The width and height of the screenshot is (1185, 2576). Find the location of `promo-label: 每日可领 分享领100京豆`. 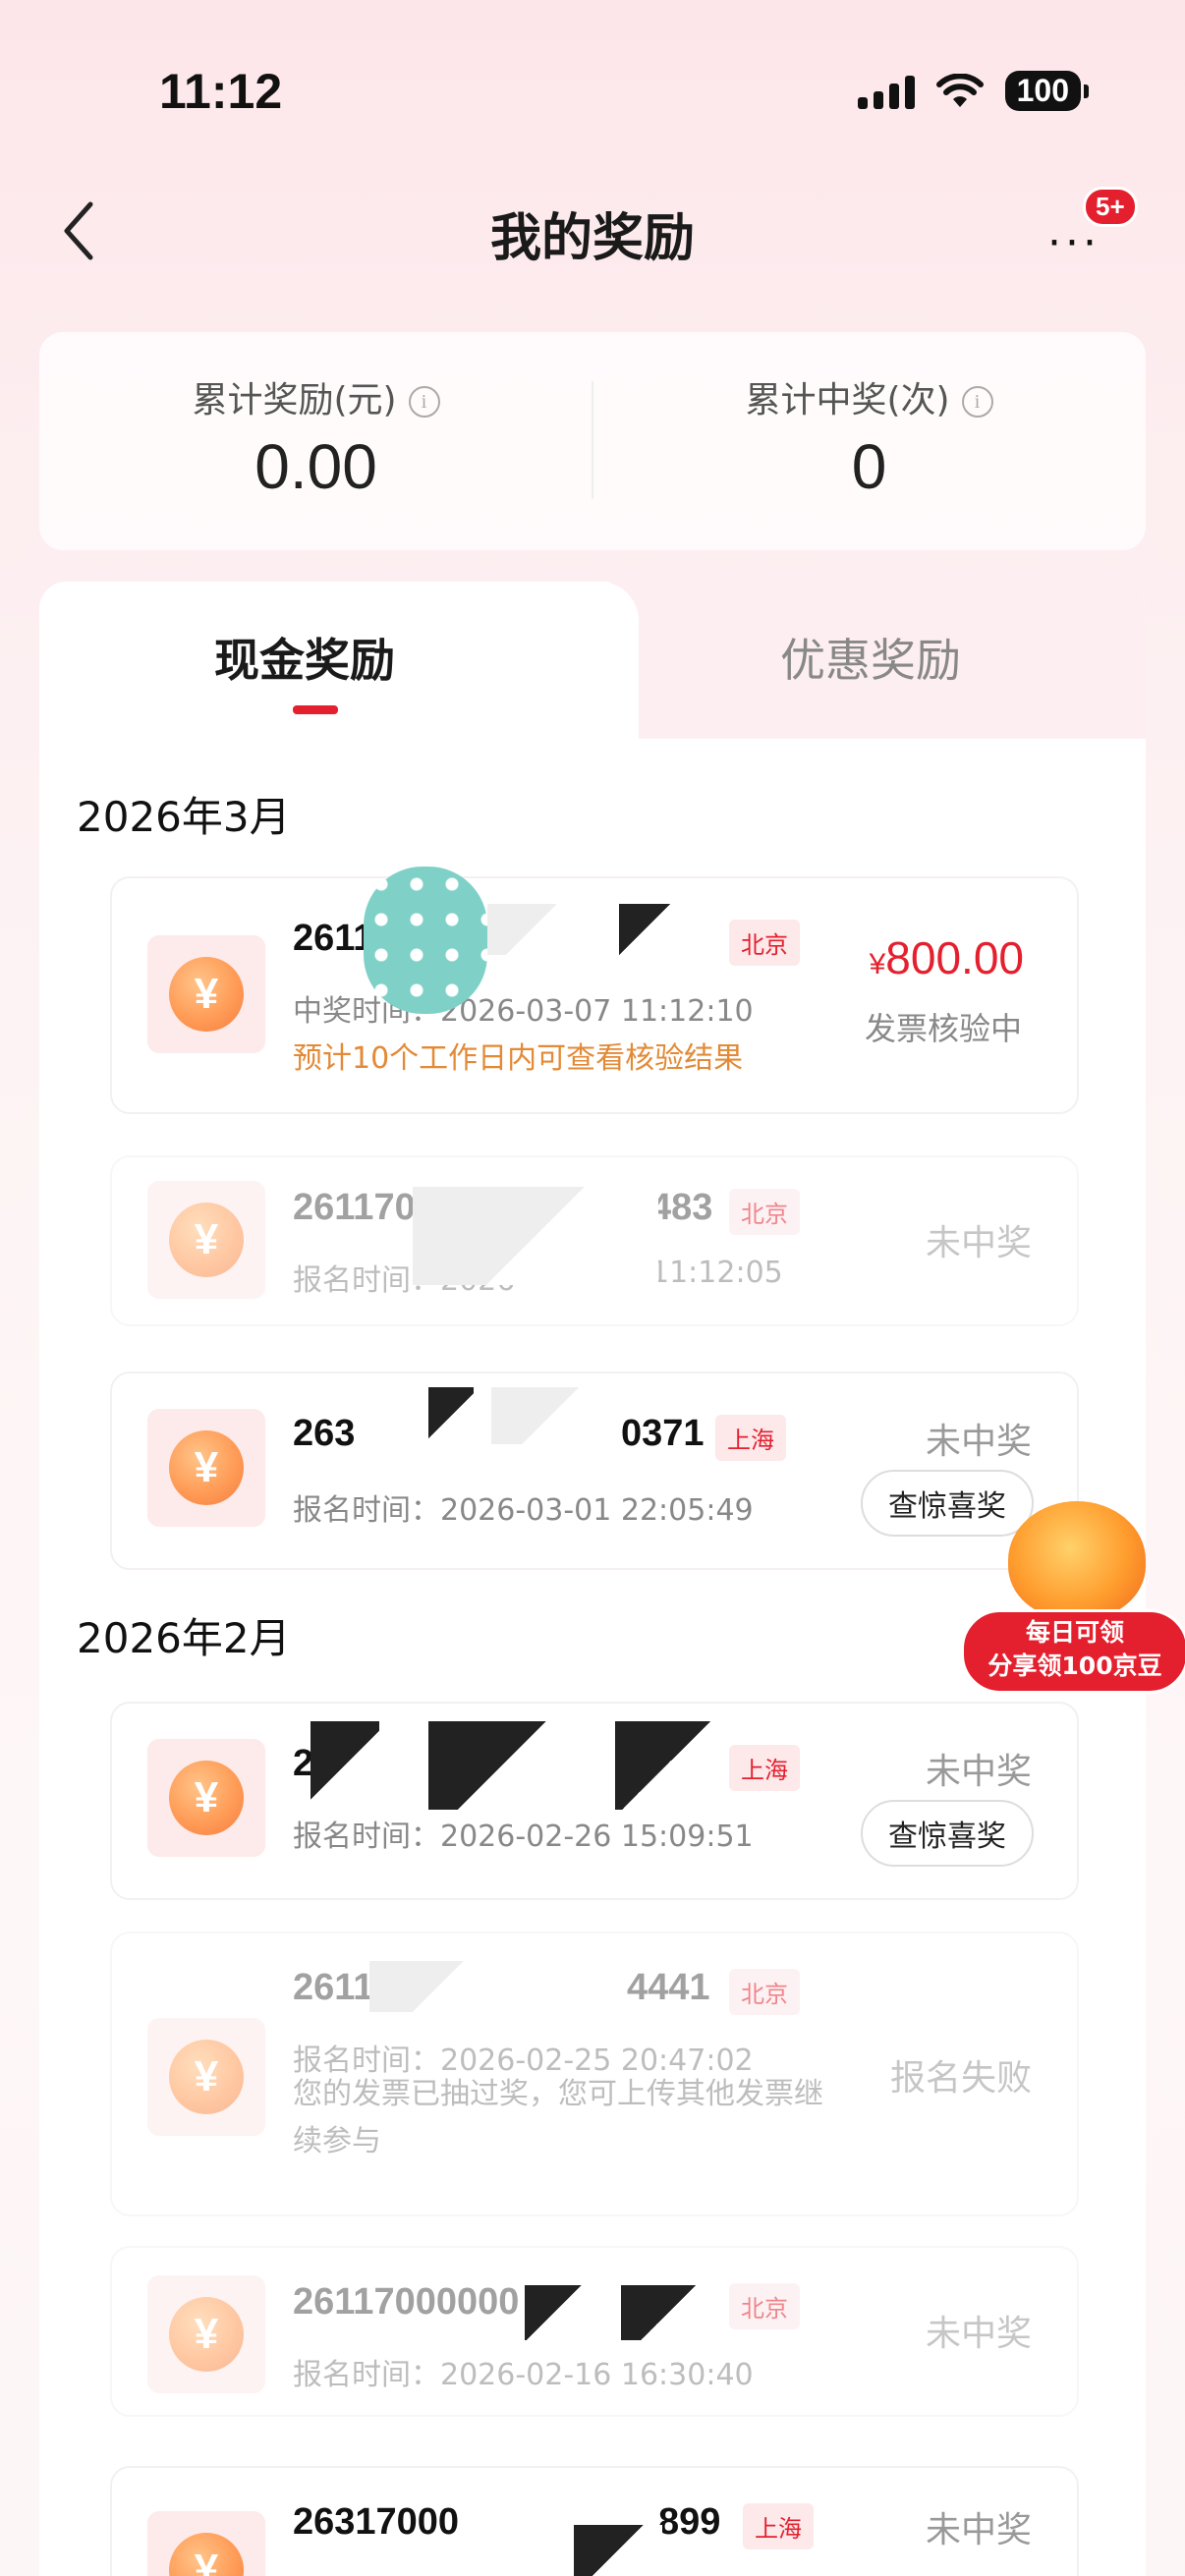

promo-label: 每日可领 分享领100京豆 is located at coordinates (1073, 1651).